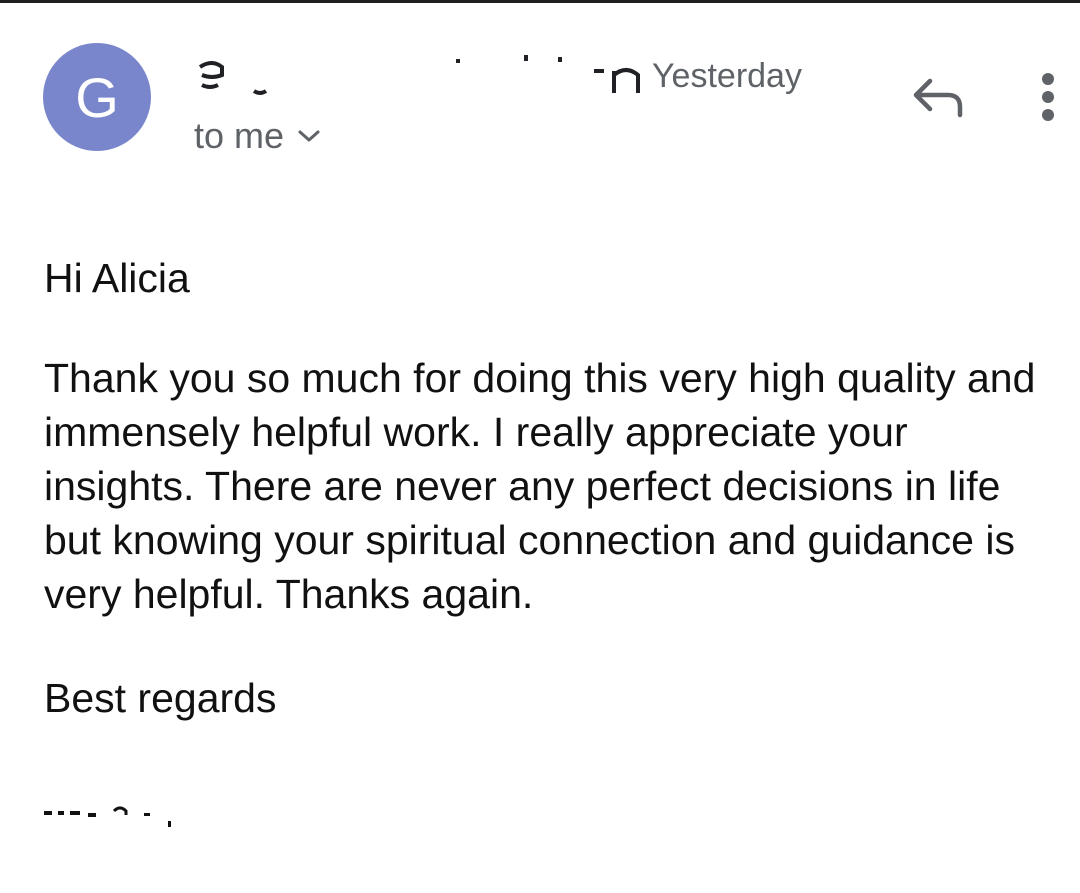 The image size is (1080, 893). I want to click on message-greeting: Hi Alicia, so click(117, 278).